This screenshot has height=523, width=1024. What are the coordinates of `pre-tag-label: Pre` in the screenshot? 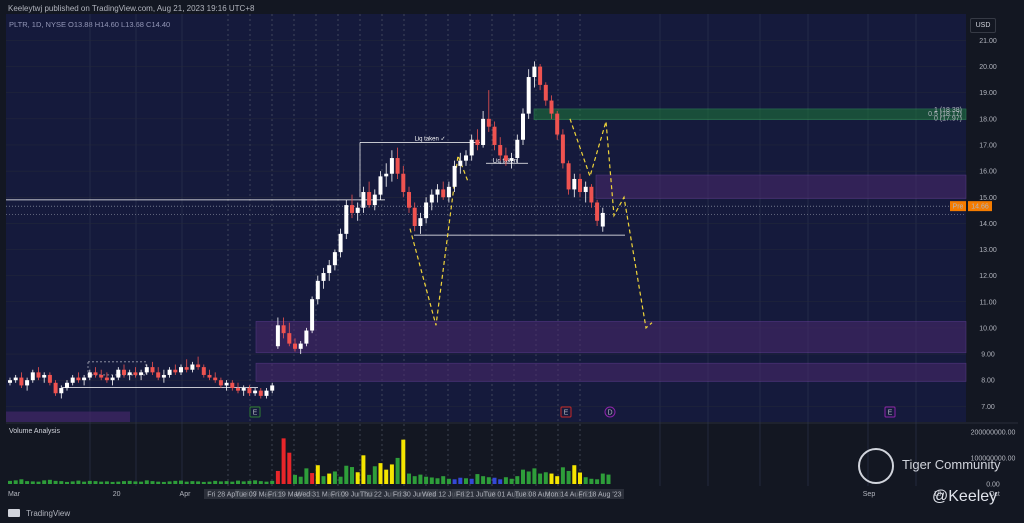 It's located at (958, 207).